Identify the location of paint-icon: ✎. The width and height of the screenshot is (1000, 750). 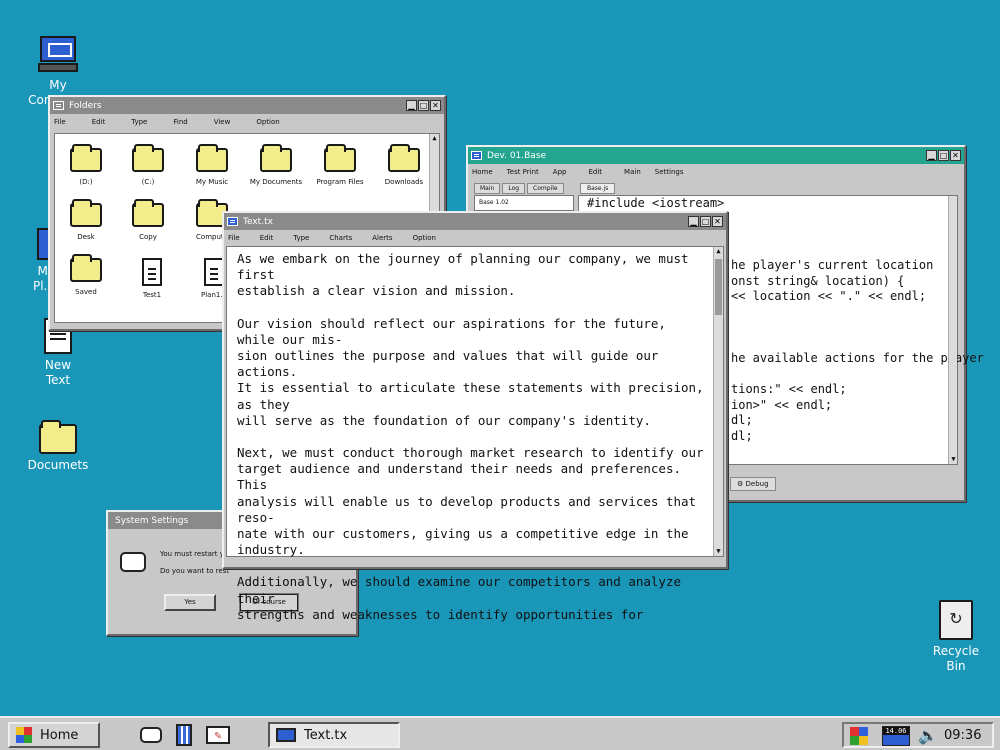
(218, 735).